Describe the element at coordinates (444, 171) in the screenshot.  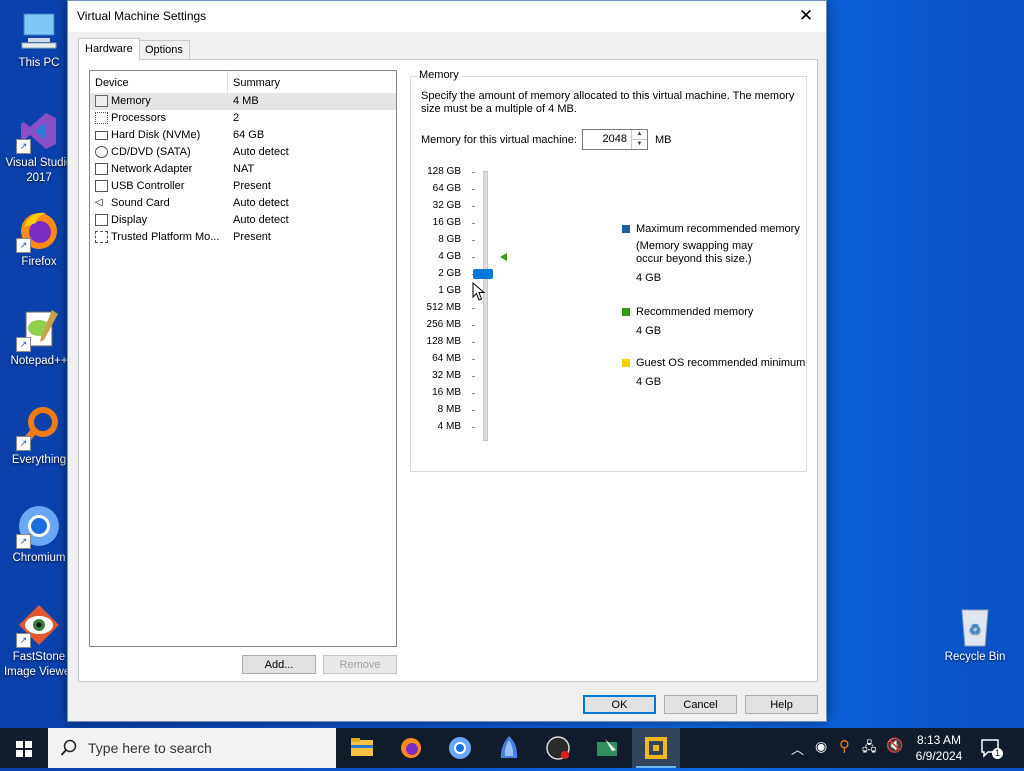
I see `memory-scale-label: 128 GB` at that location.